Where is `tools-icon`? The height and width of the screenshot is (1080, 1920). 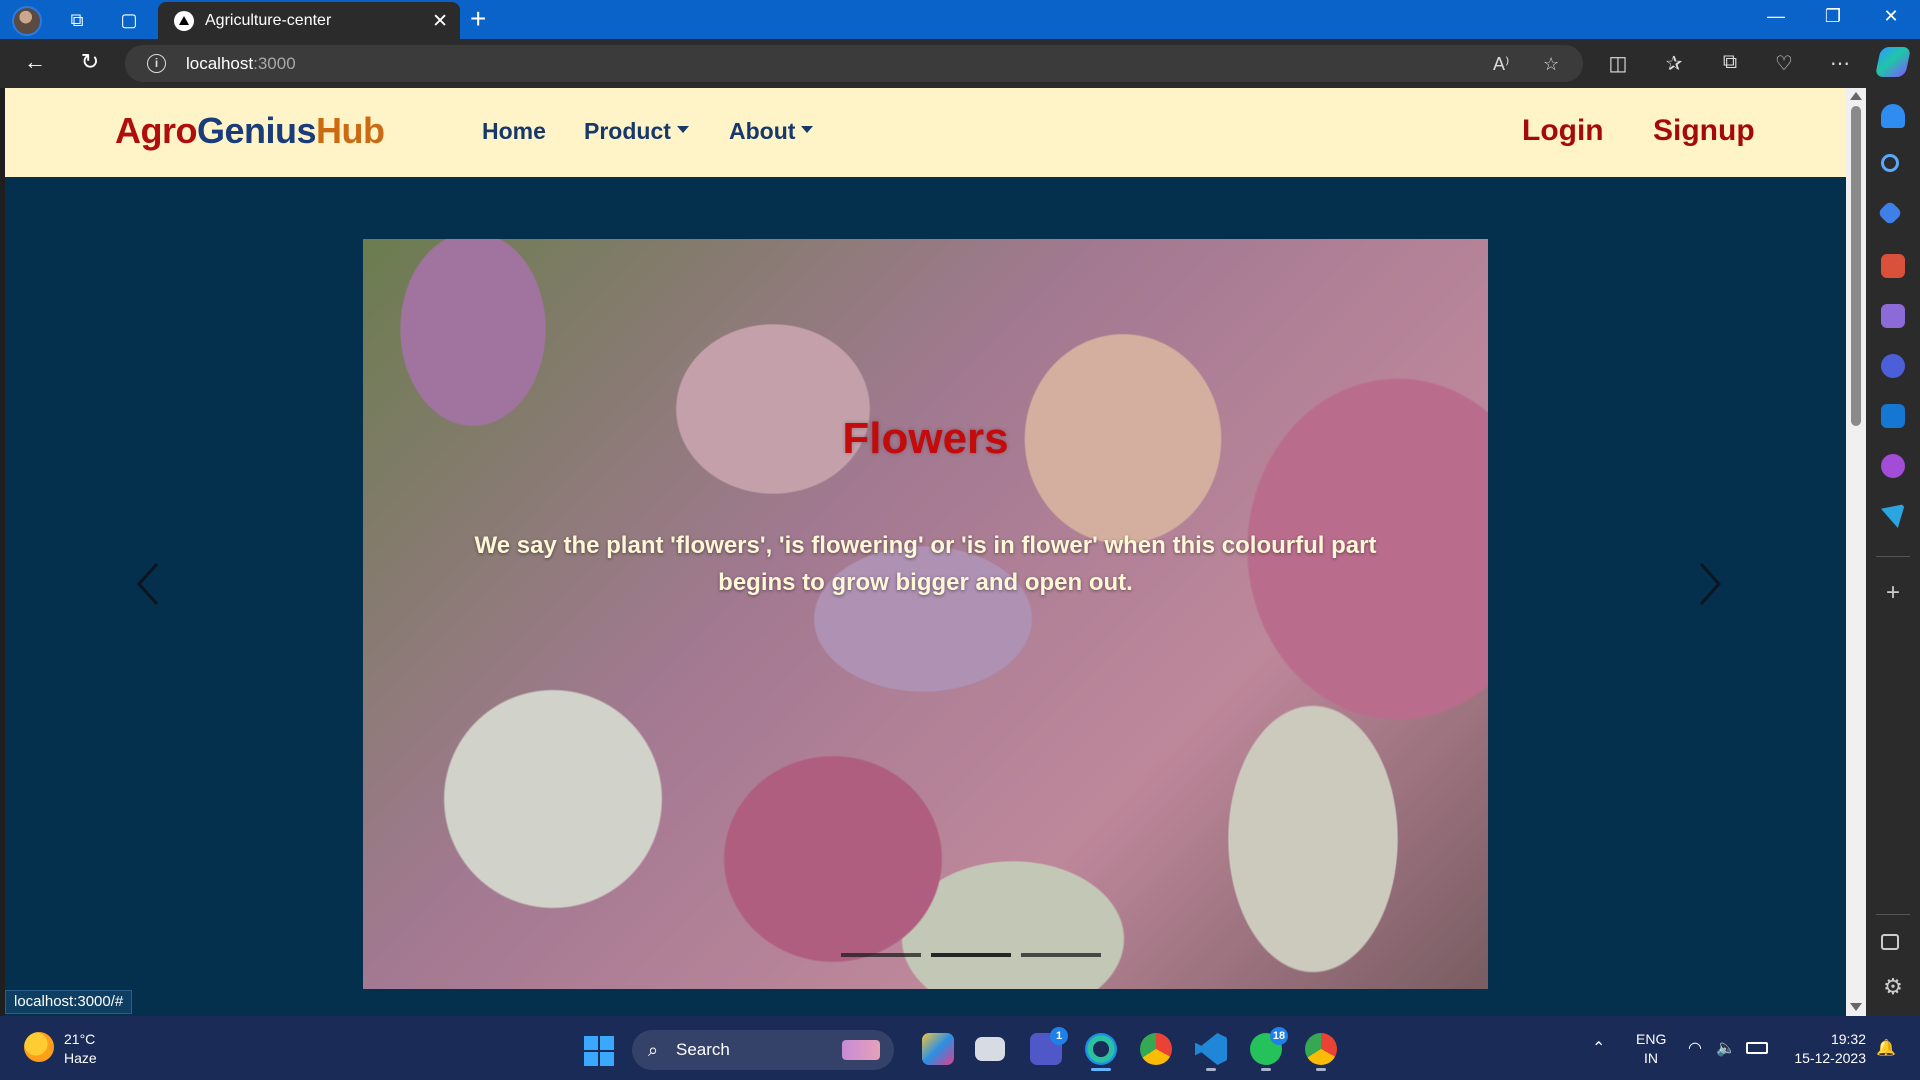
tools-icon is located at coordinates (1893, 266).